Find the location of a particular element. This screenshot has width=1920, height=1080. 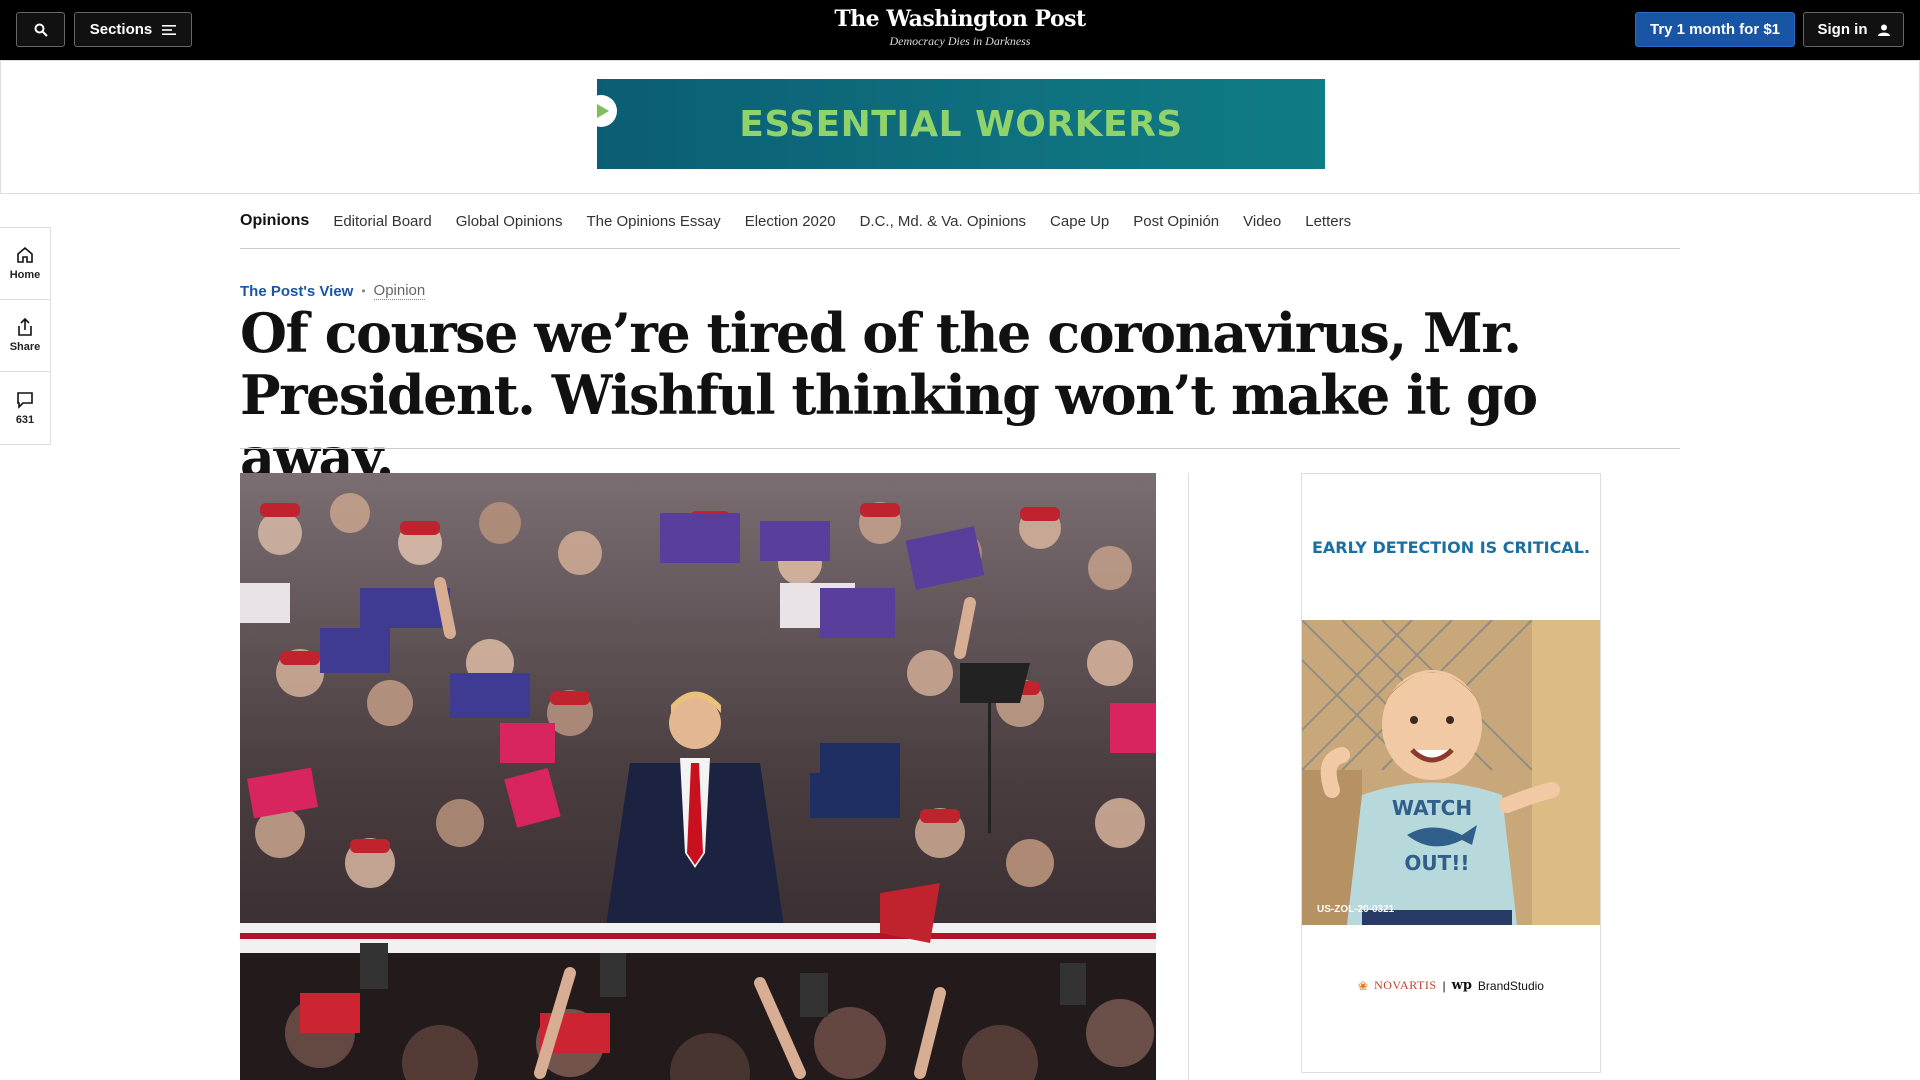

top-ad-container: ESSENTIAL WORKERS is located at coordinates (960, 127).